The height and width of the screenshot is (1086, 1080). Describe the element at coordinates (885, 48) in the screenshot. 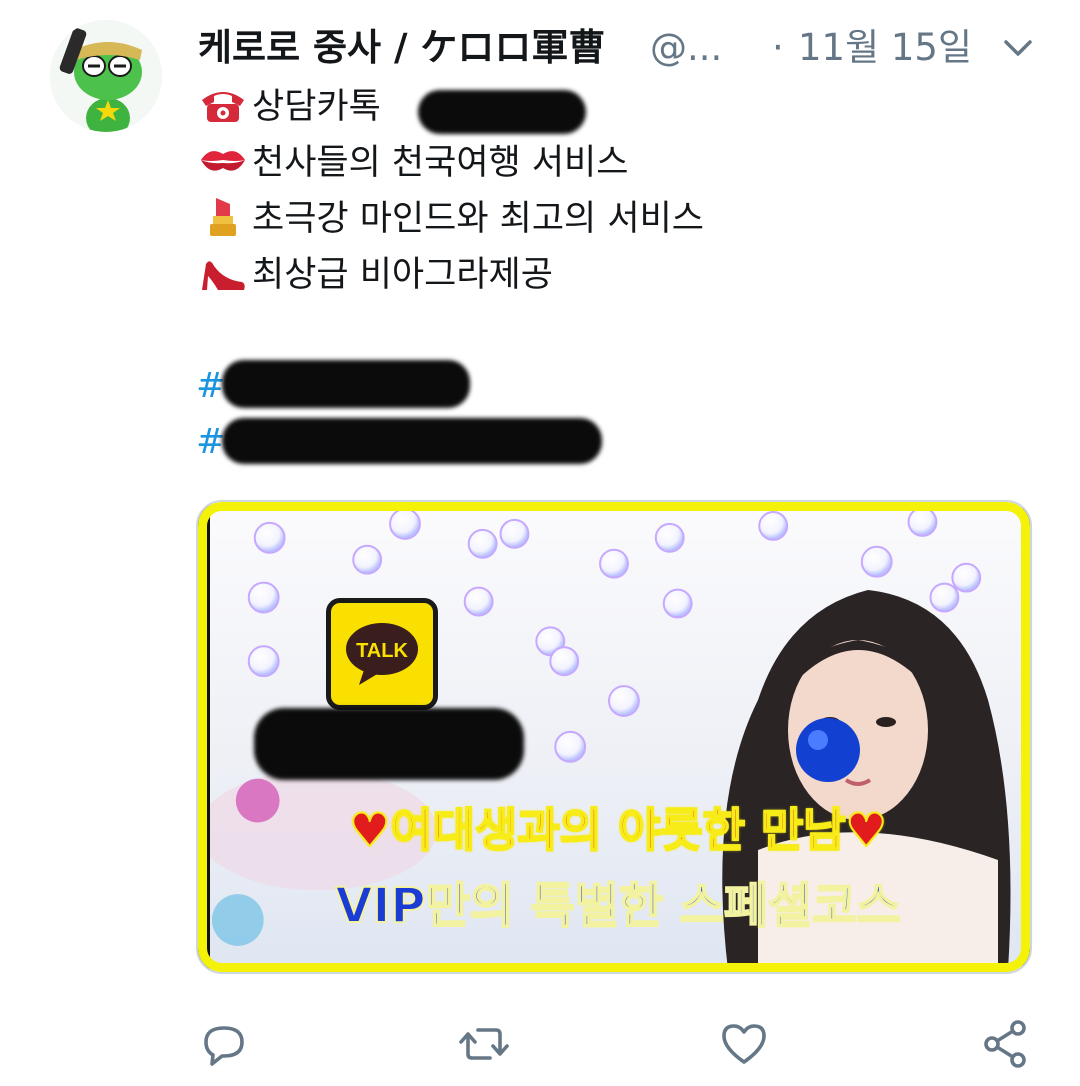

I see `tweet-date: 11월 15일` at that location.